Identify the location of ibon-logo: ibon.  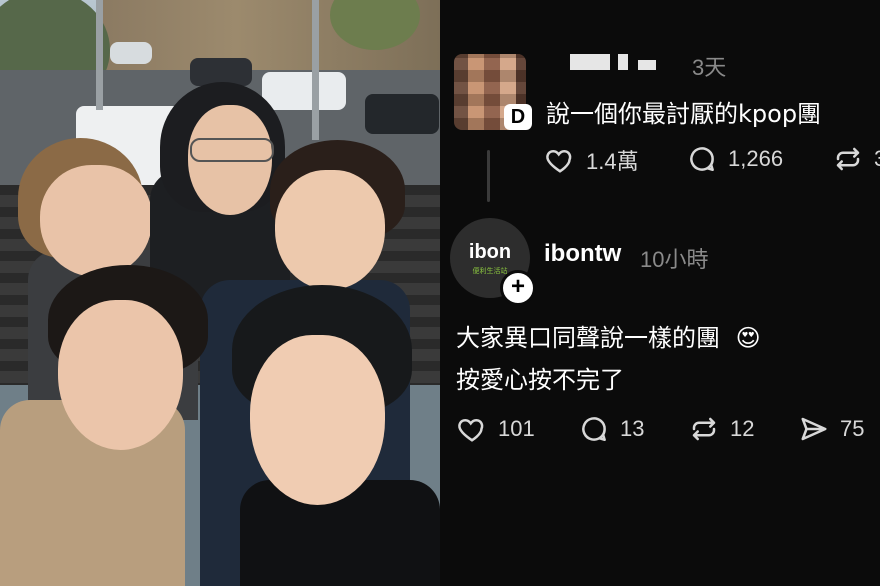
(490, 251).